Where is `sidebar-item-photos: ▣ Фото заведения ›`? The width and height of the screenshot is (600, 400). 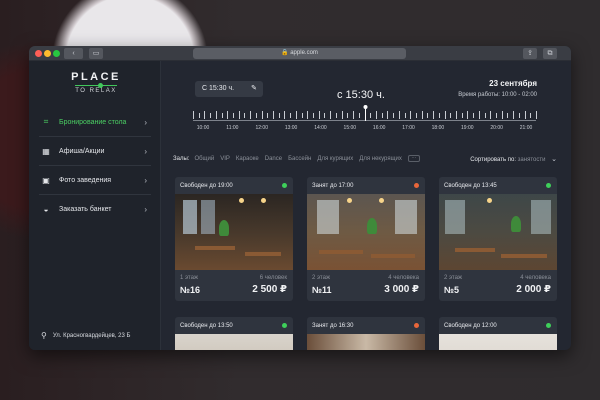
sidebar-item-photos: ▣ Фото заведения › is located at coordinates (99, 180).